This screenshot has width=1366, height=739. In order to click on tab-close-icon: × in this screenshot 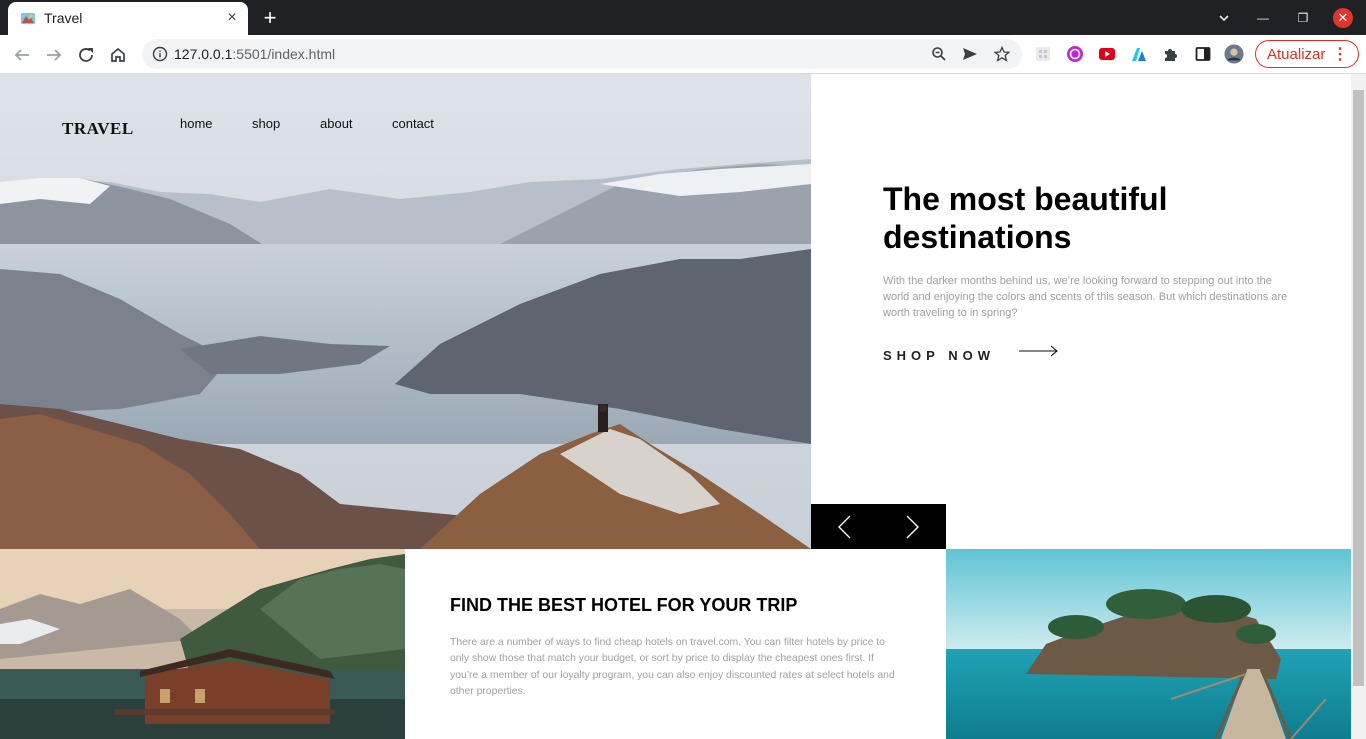, I will do `click(232, 18)`.